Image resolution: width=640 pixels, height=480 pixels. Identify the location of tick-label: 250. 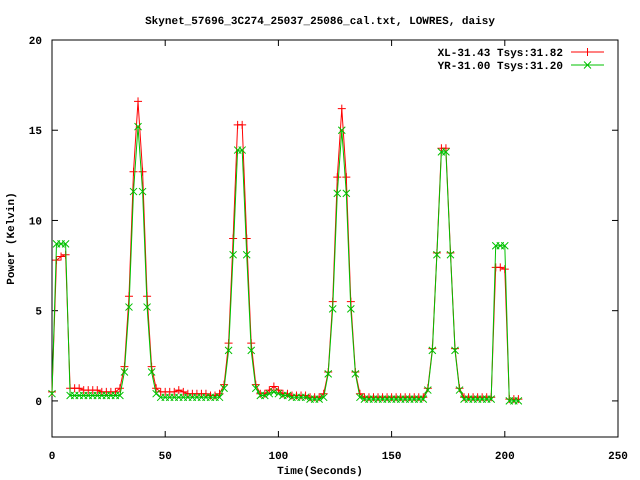
(618, 457).